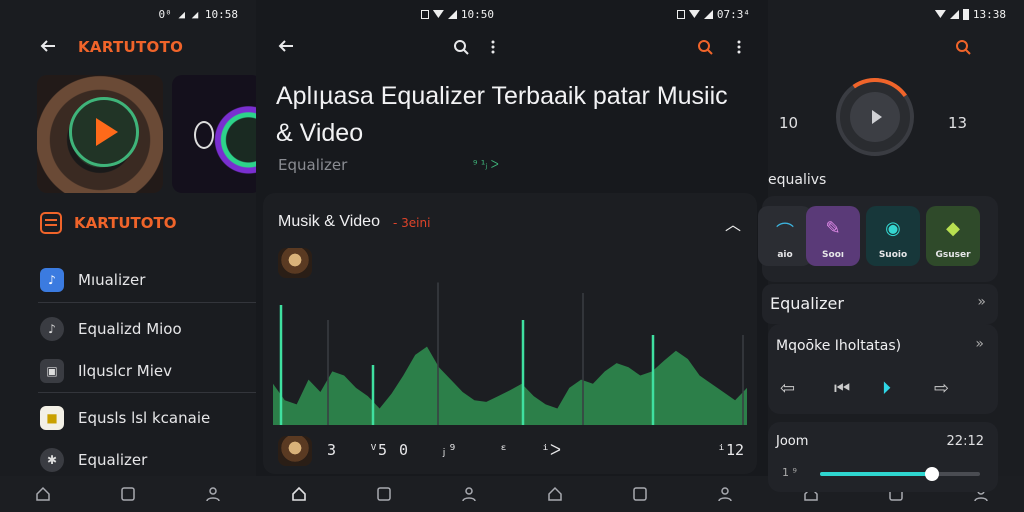  I want to click on play-dial, so click(875, 117).